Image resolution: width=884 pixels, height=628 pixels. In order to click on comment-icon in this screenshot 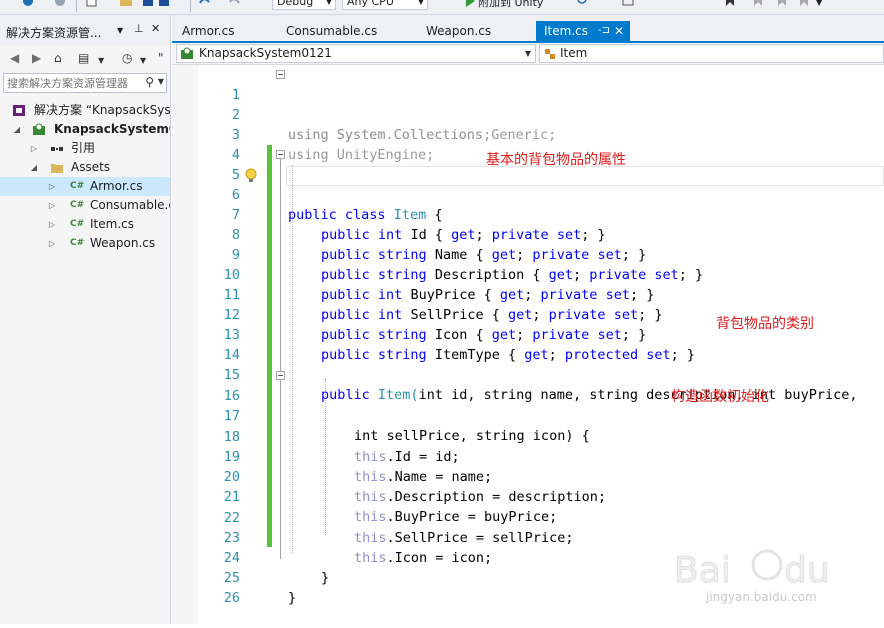, I will do `click(678, 4)`.